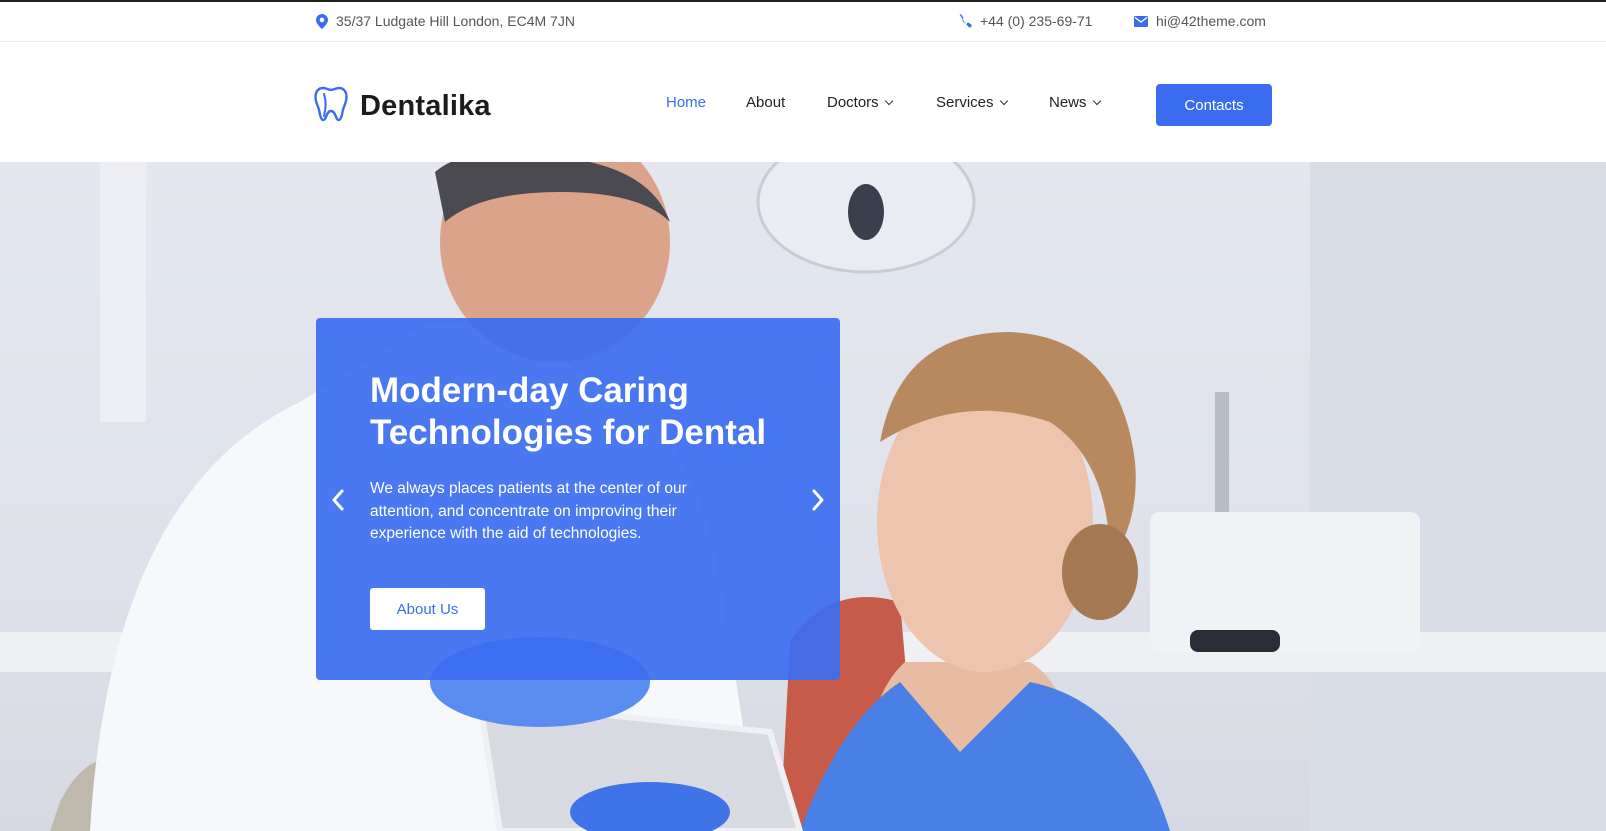 This screenshot has height=831, width=1606. Describe the element at coordinates (853, 102) in the screenshot. I see `nav-item-label: Doctors` at that location.